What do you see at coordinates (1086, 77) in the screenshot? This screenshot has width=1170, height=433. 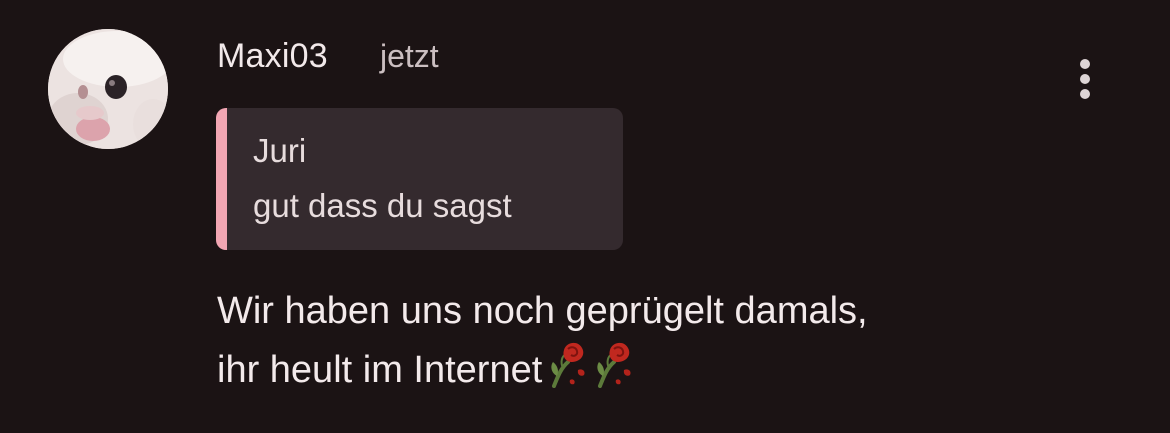 I see `more-vertical-icon` at bounding box center [1086, 77].